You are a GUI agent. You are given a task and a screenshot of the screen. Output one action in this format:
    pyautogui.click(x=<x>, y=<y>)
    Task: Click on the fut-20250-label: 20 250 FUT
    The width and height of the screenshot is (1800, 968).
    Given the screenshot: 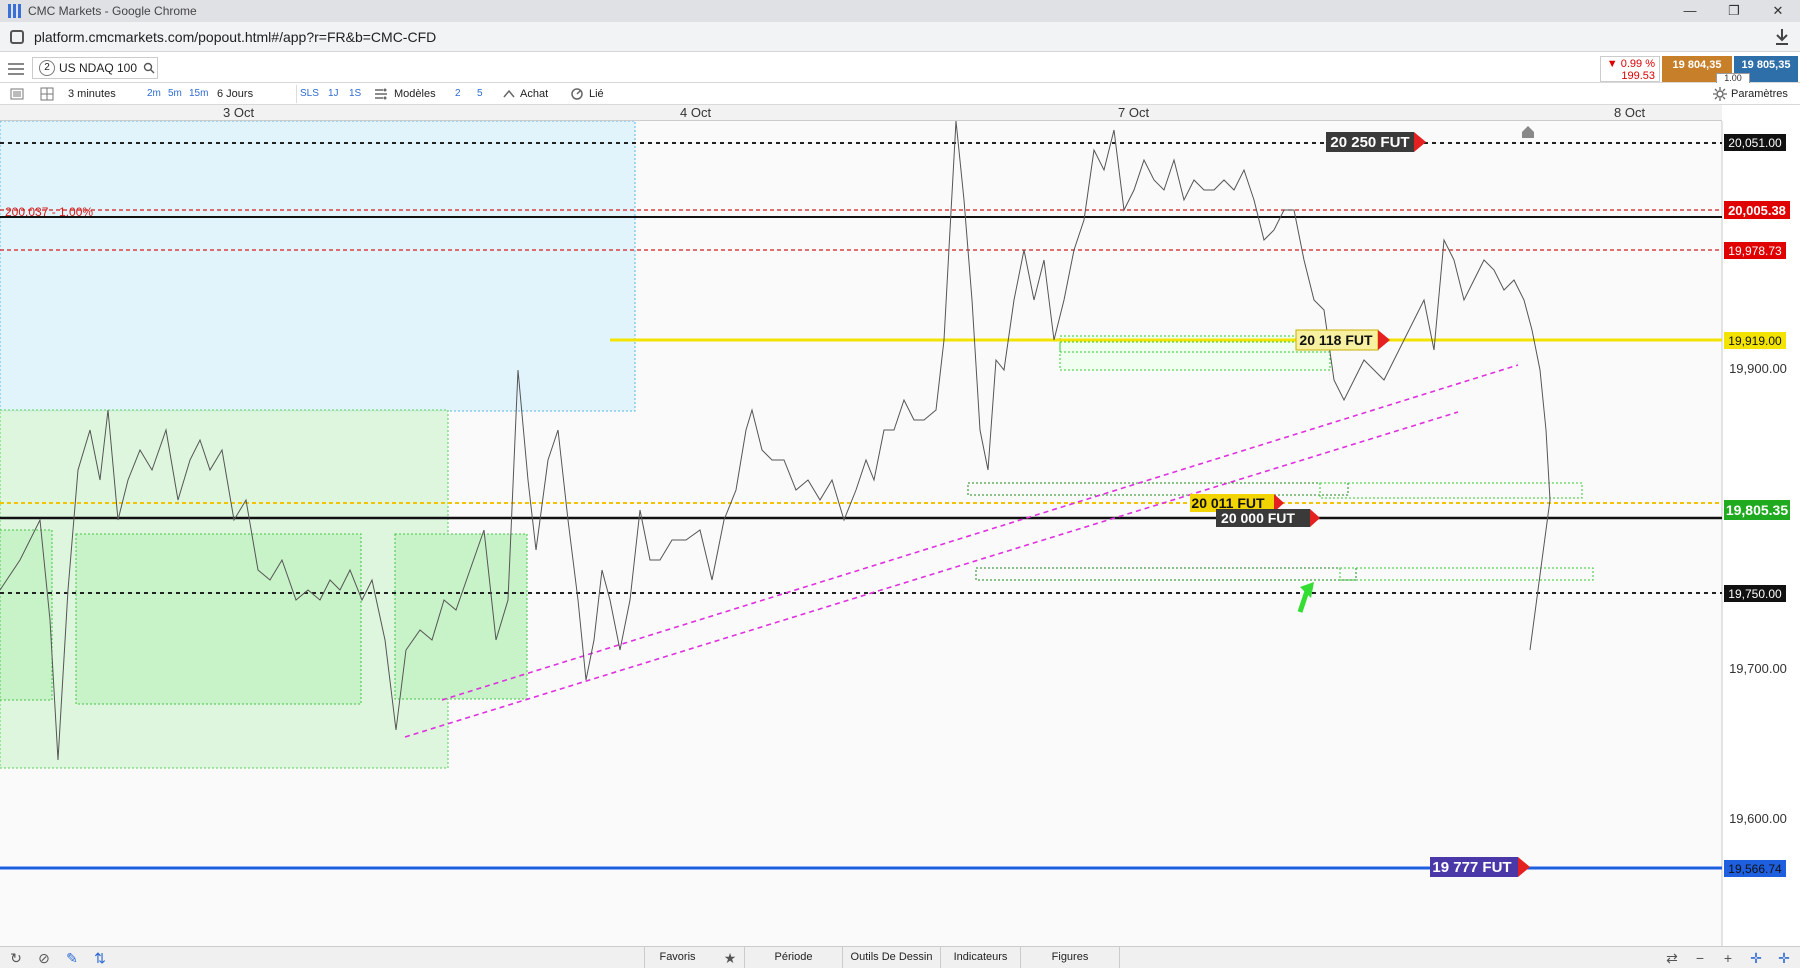 What is the action you would take?
    pyautogui.click(x=1369, y=142)
    